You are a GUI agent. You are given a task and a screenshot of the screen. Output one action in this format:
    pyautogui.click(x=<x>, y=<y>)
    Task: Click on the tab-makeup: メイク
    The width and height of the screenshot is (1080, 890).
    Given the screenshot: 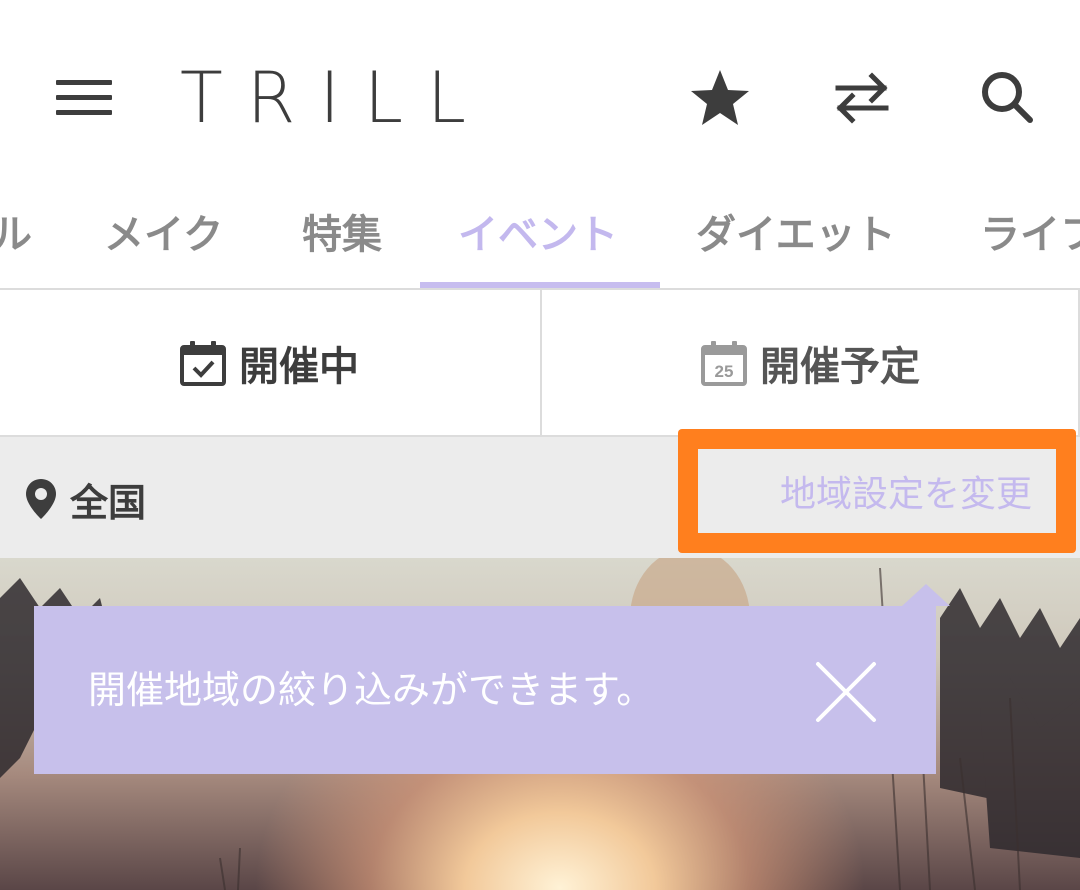 What is the action you would take?
    pyautogui.click(x=163, y=235)
    